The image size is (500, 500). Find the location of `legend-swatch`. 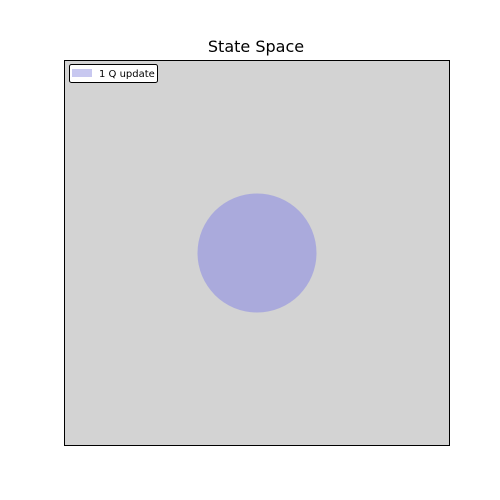

legend-swatch is located at coordinates (82, 73).